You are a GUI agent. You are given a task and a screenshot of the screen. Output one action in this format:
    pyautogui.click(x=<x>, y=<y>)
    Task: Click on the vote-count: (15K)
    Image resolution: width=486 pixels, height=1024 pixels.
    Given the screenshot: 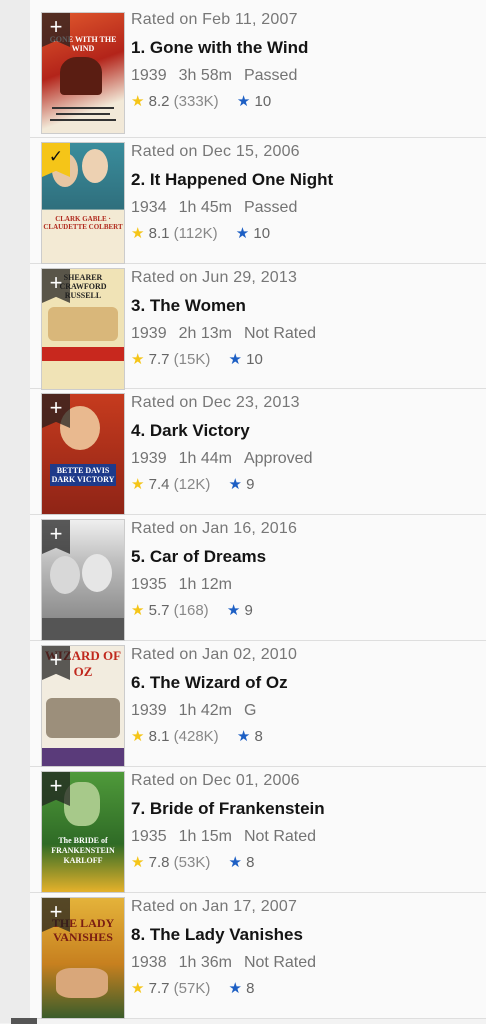 What is the action you would take?
    pyautogui.click(x=192, y=359)
    